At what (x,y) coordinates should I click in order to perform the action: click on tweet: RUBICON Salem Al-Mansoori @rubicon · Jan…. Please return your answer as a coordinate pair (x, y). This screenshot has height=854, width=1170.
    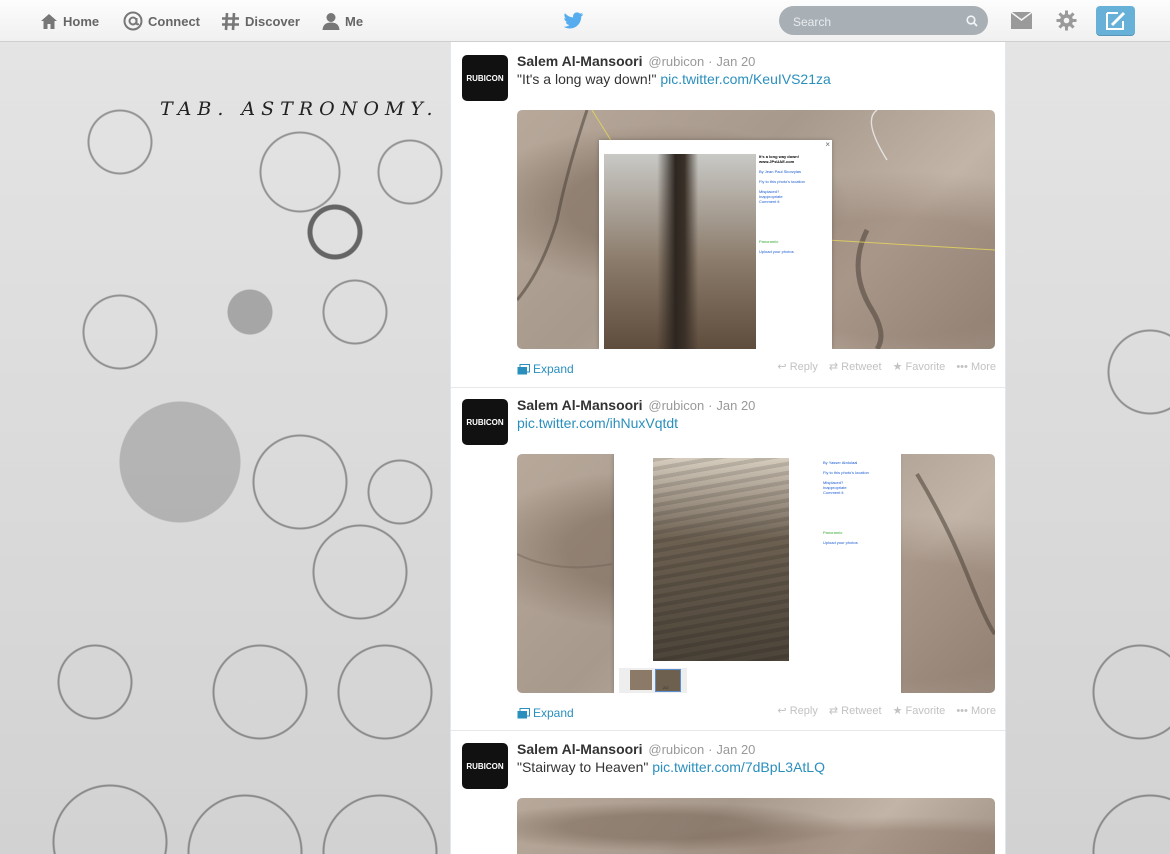
    Looking at the image, I should click on (728, 792).